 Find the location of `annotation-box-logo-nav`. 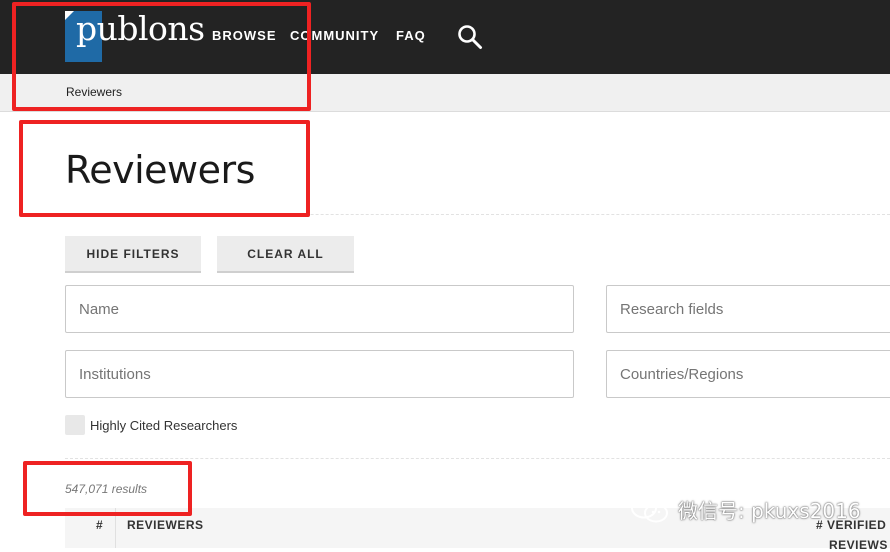

annotation-box-logo-nav is located at coordinates (161, 56).